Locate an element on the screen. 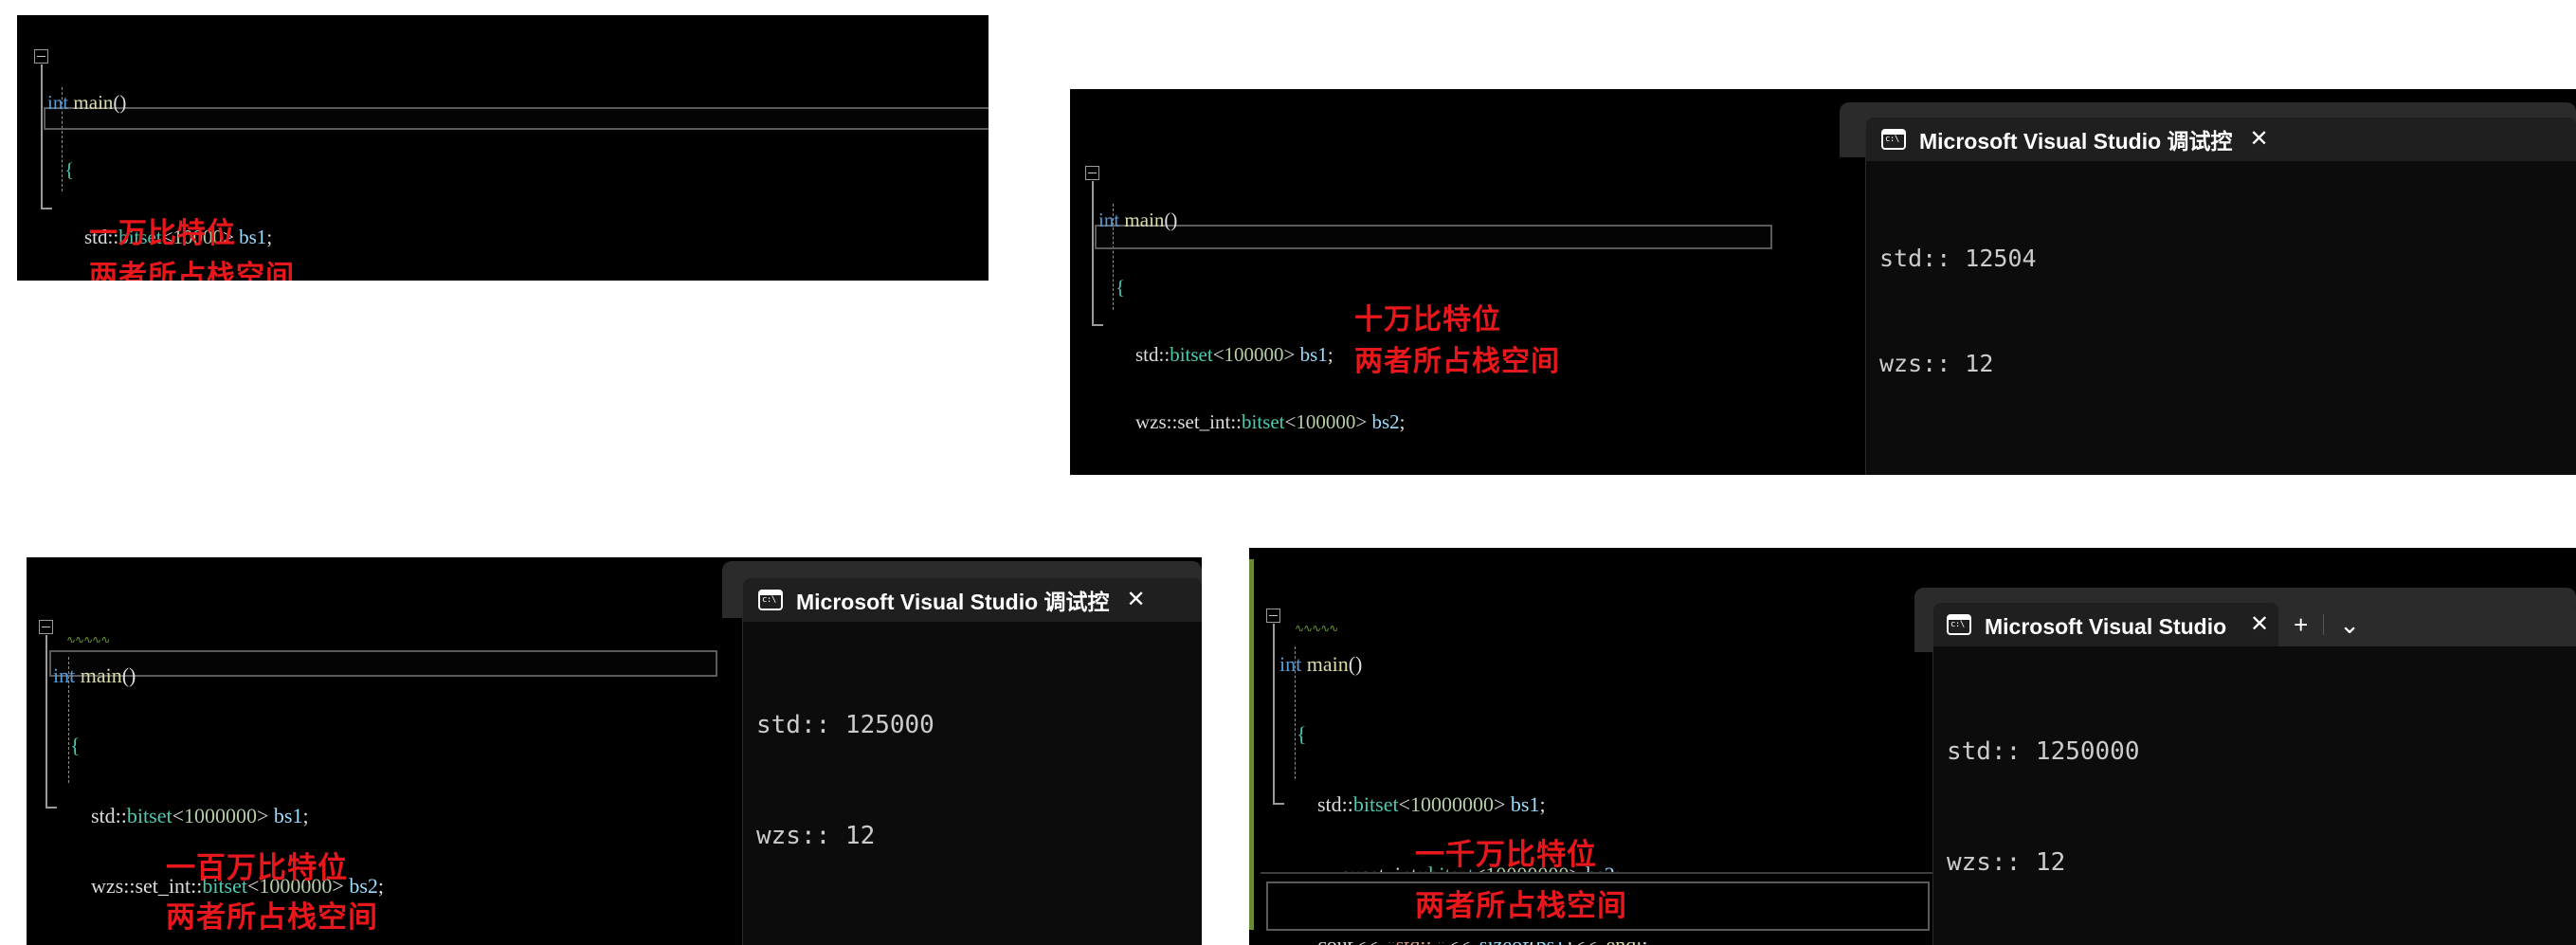 This screenshot has width=2576, height=945. console-titlebar-4: c:\ Microsoft Visual Studio 调试控 ✕ + ⌄ is located at coordinates (2254, 624).